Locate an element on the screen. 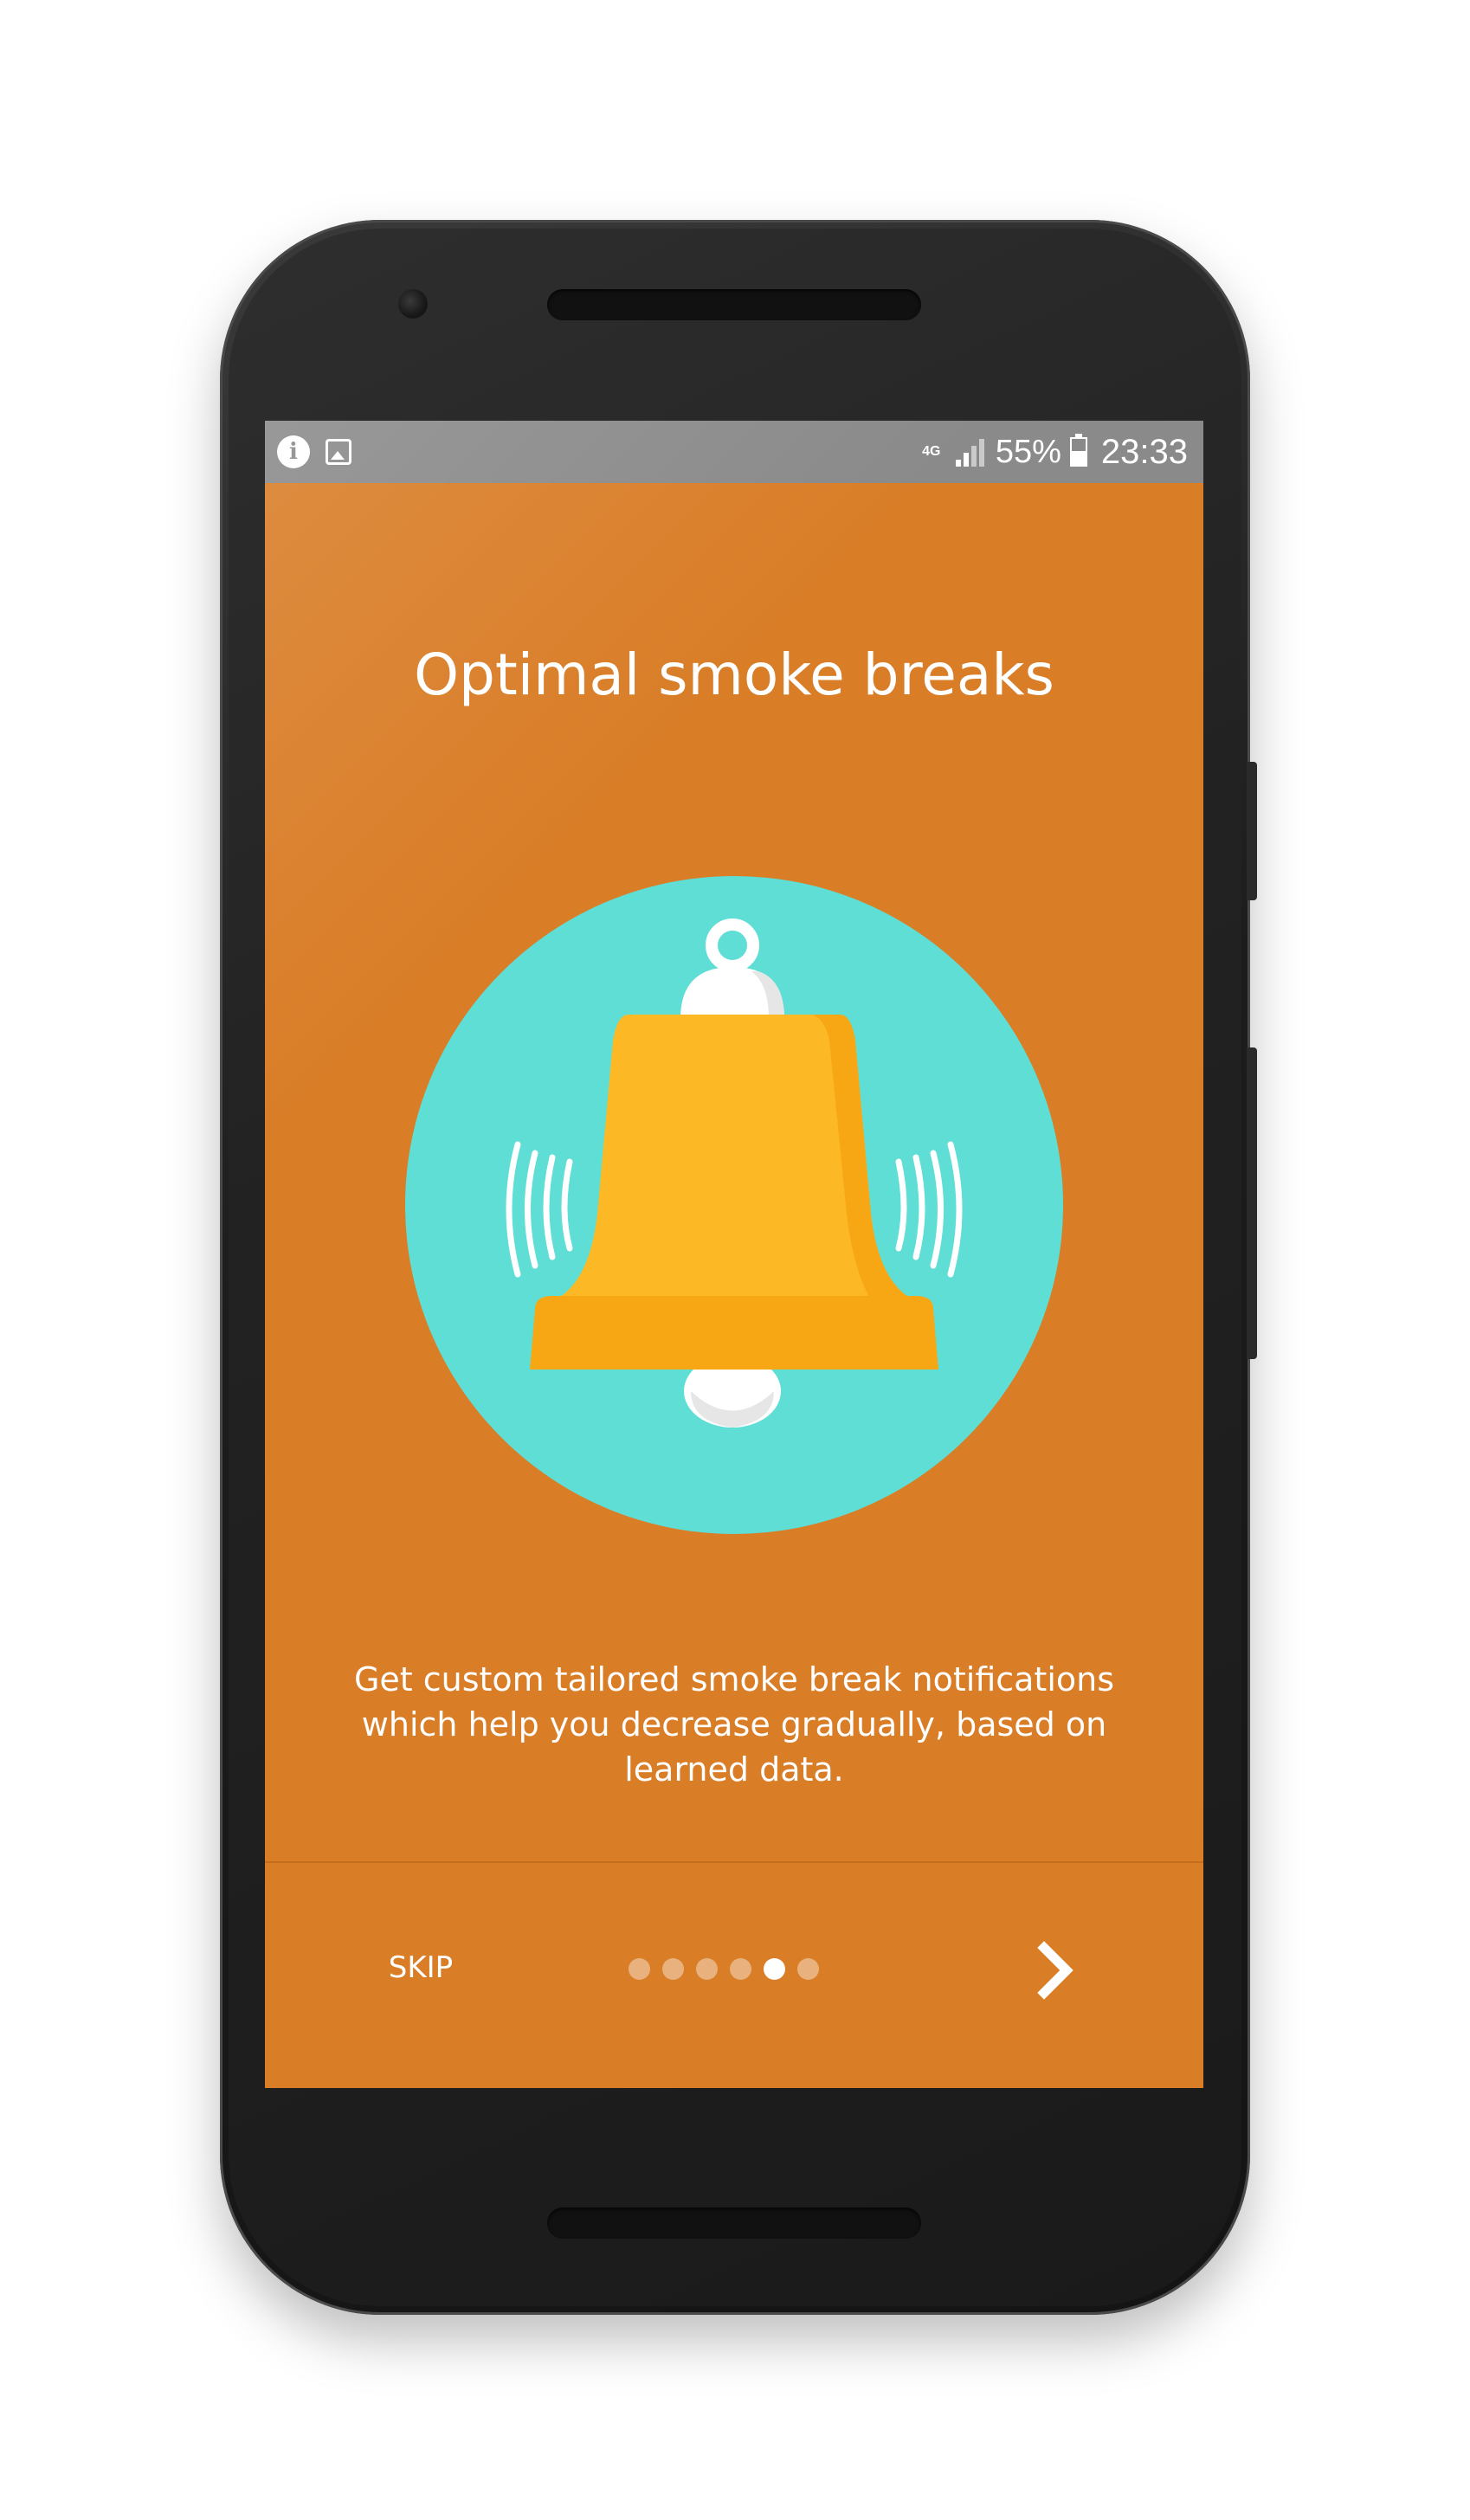 Image resolution: width=1470 pixels, height=2520 pixels. status-bar-system: 4G 55% 23:33 is located at coordinates (1054, 452).